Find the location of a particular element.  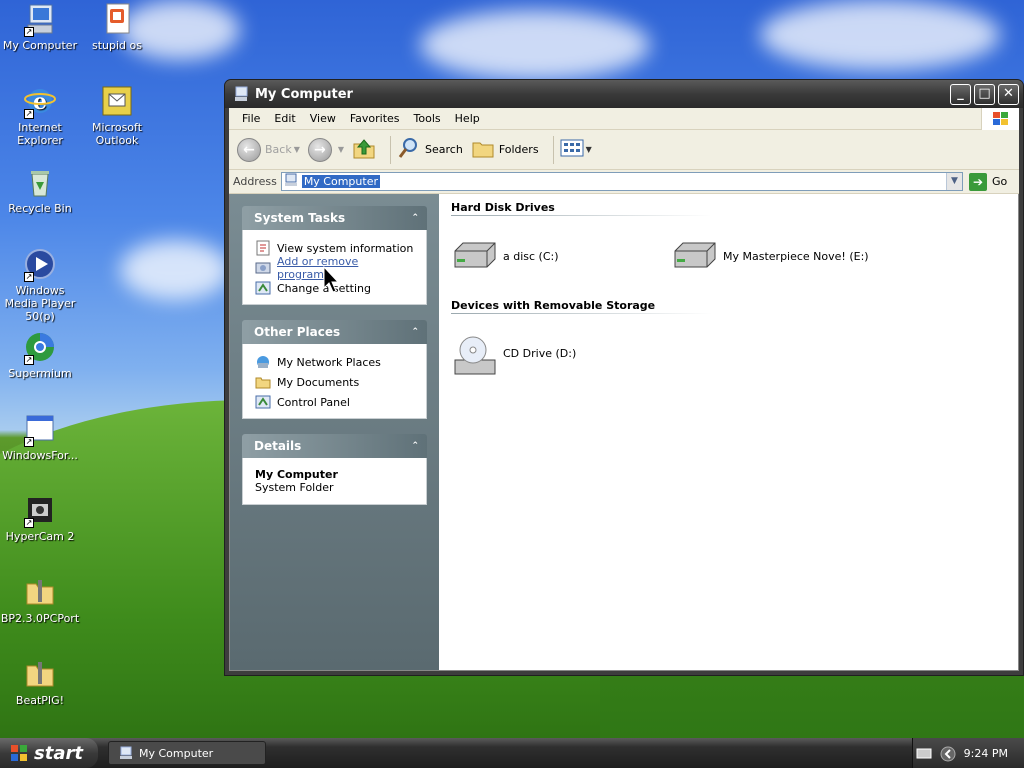

outlook-icon is located at coordinates (117, 101).